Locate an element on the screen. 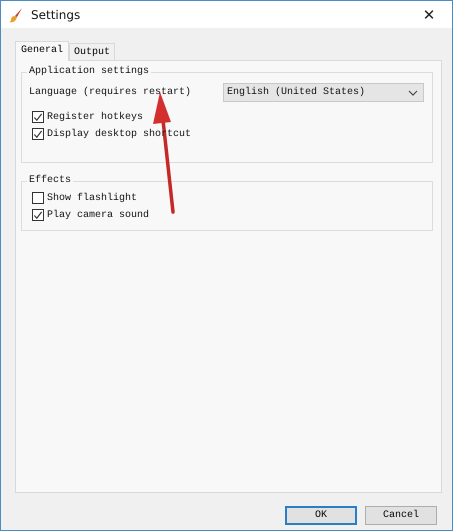 The width and height of the screenshot is (453, 531). brush-icon is located at coordinates (16, 14).